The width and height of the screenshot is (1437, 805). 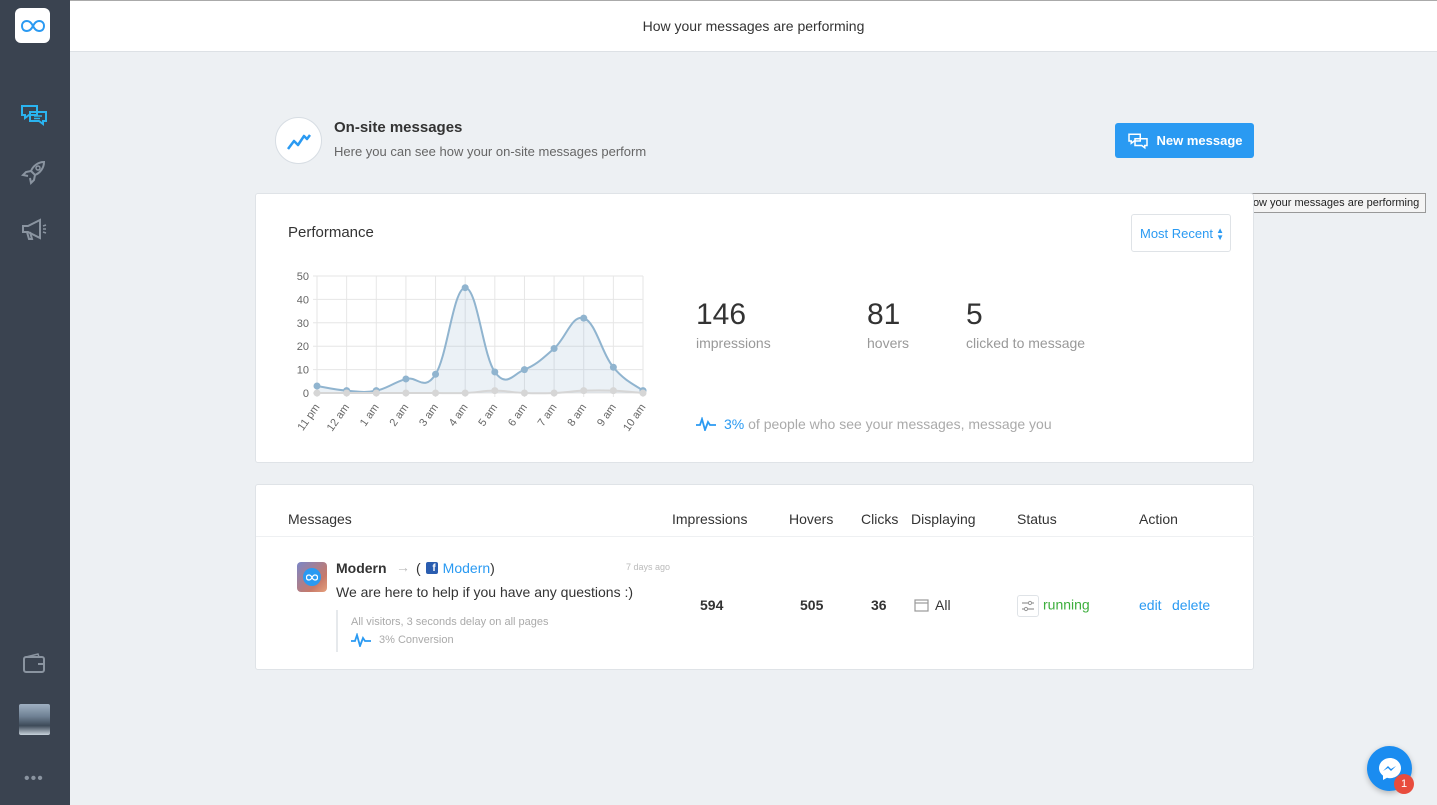 What do you see at coordinates (880, 519) in the screenshot?
I see `col-clicks: Clicks` at bounding box center [880, 519].